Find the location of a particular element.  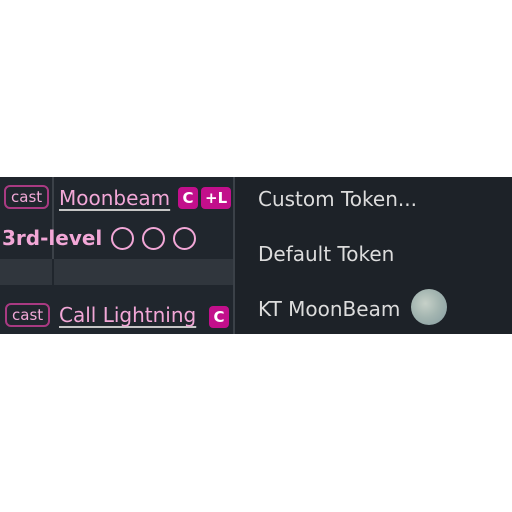

spell-level-header: 3rd-level is located at coordinates (116, 238).